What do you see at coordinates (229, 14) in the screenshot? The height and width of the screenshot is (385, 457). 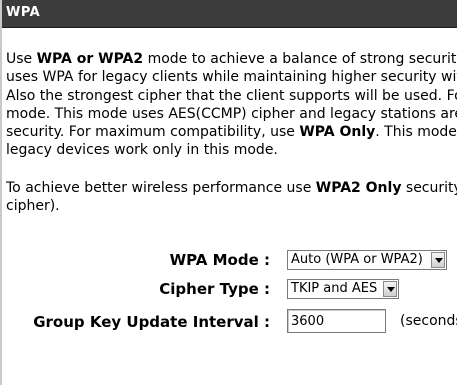 I see `section-header: WPA` at bounding box center [229, 14].